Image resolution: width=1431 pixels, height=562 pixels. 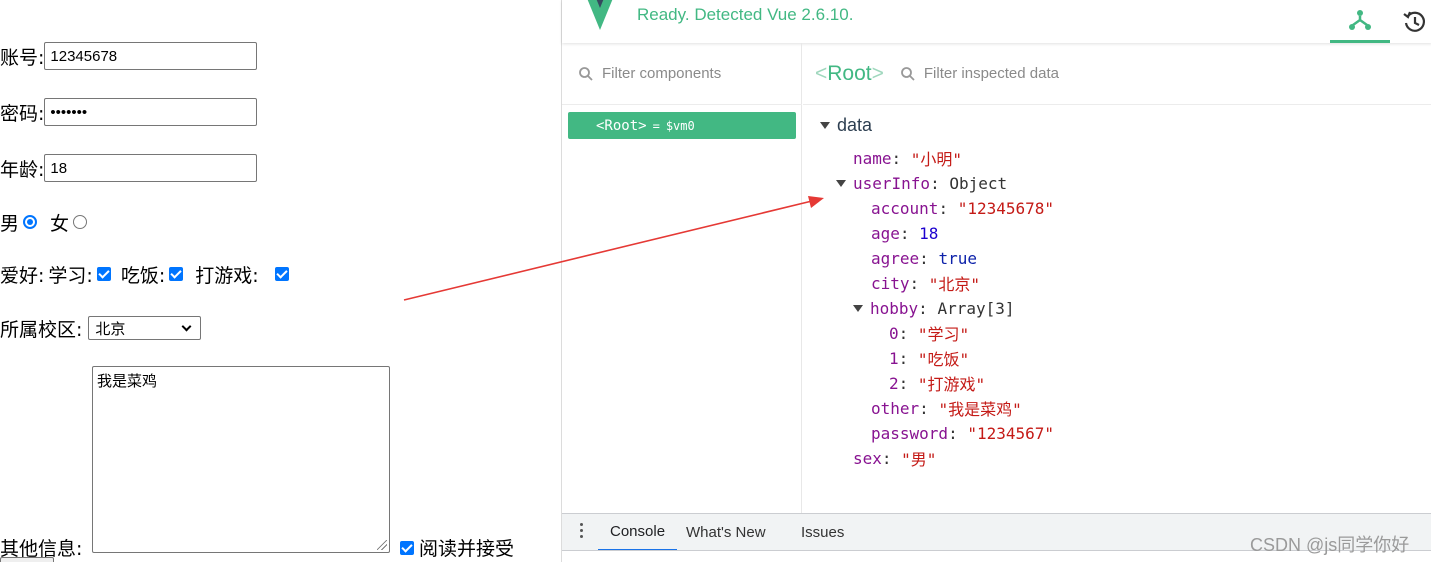 I want to click on tree-row-age: age: 18, so click(x=905, y=233).